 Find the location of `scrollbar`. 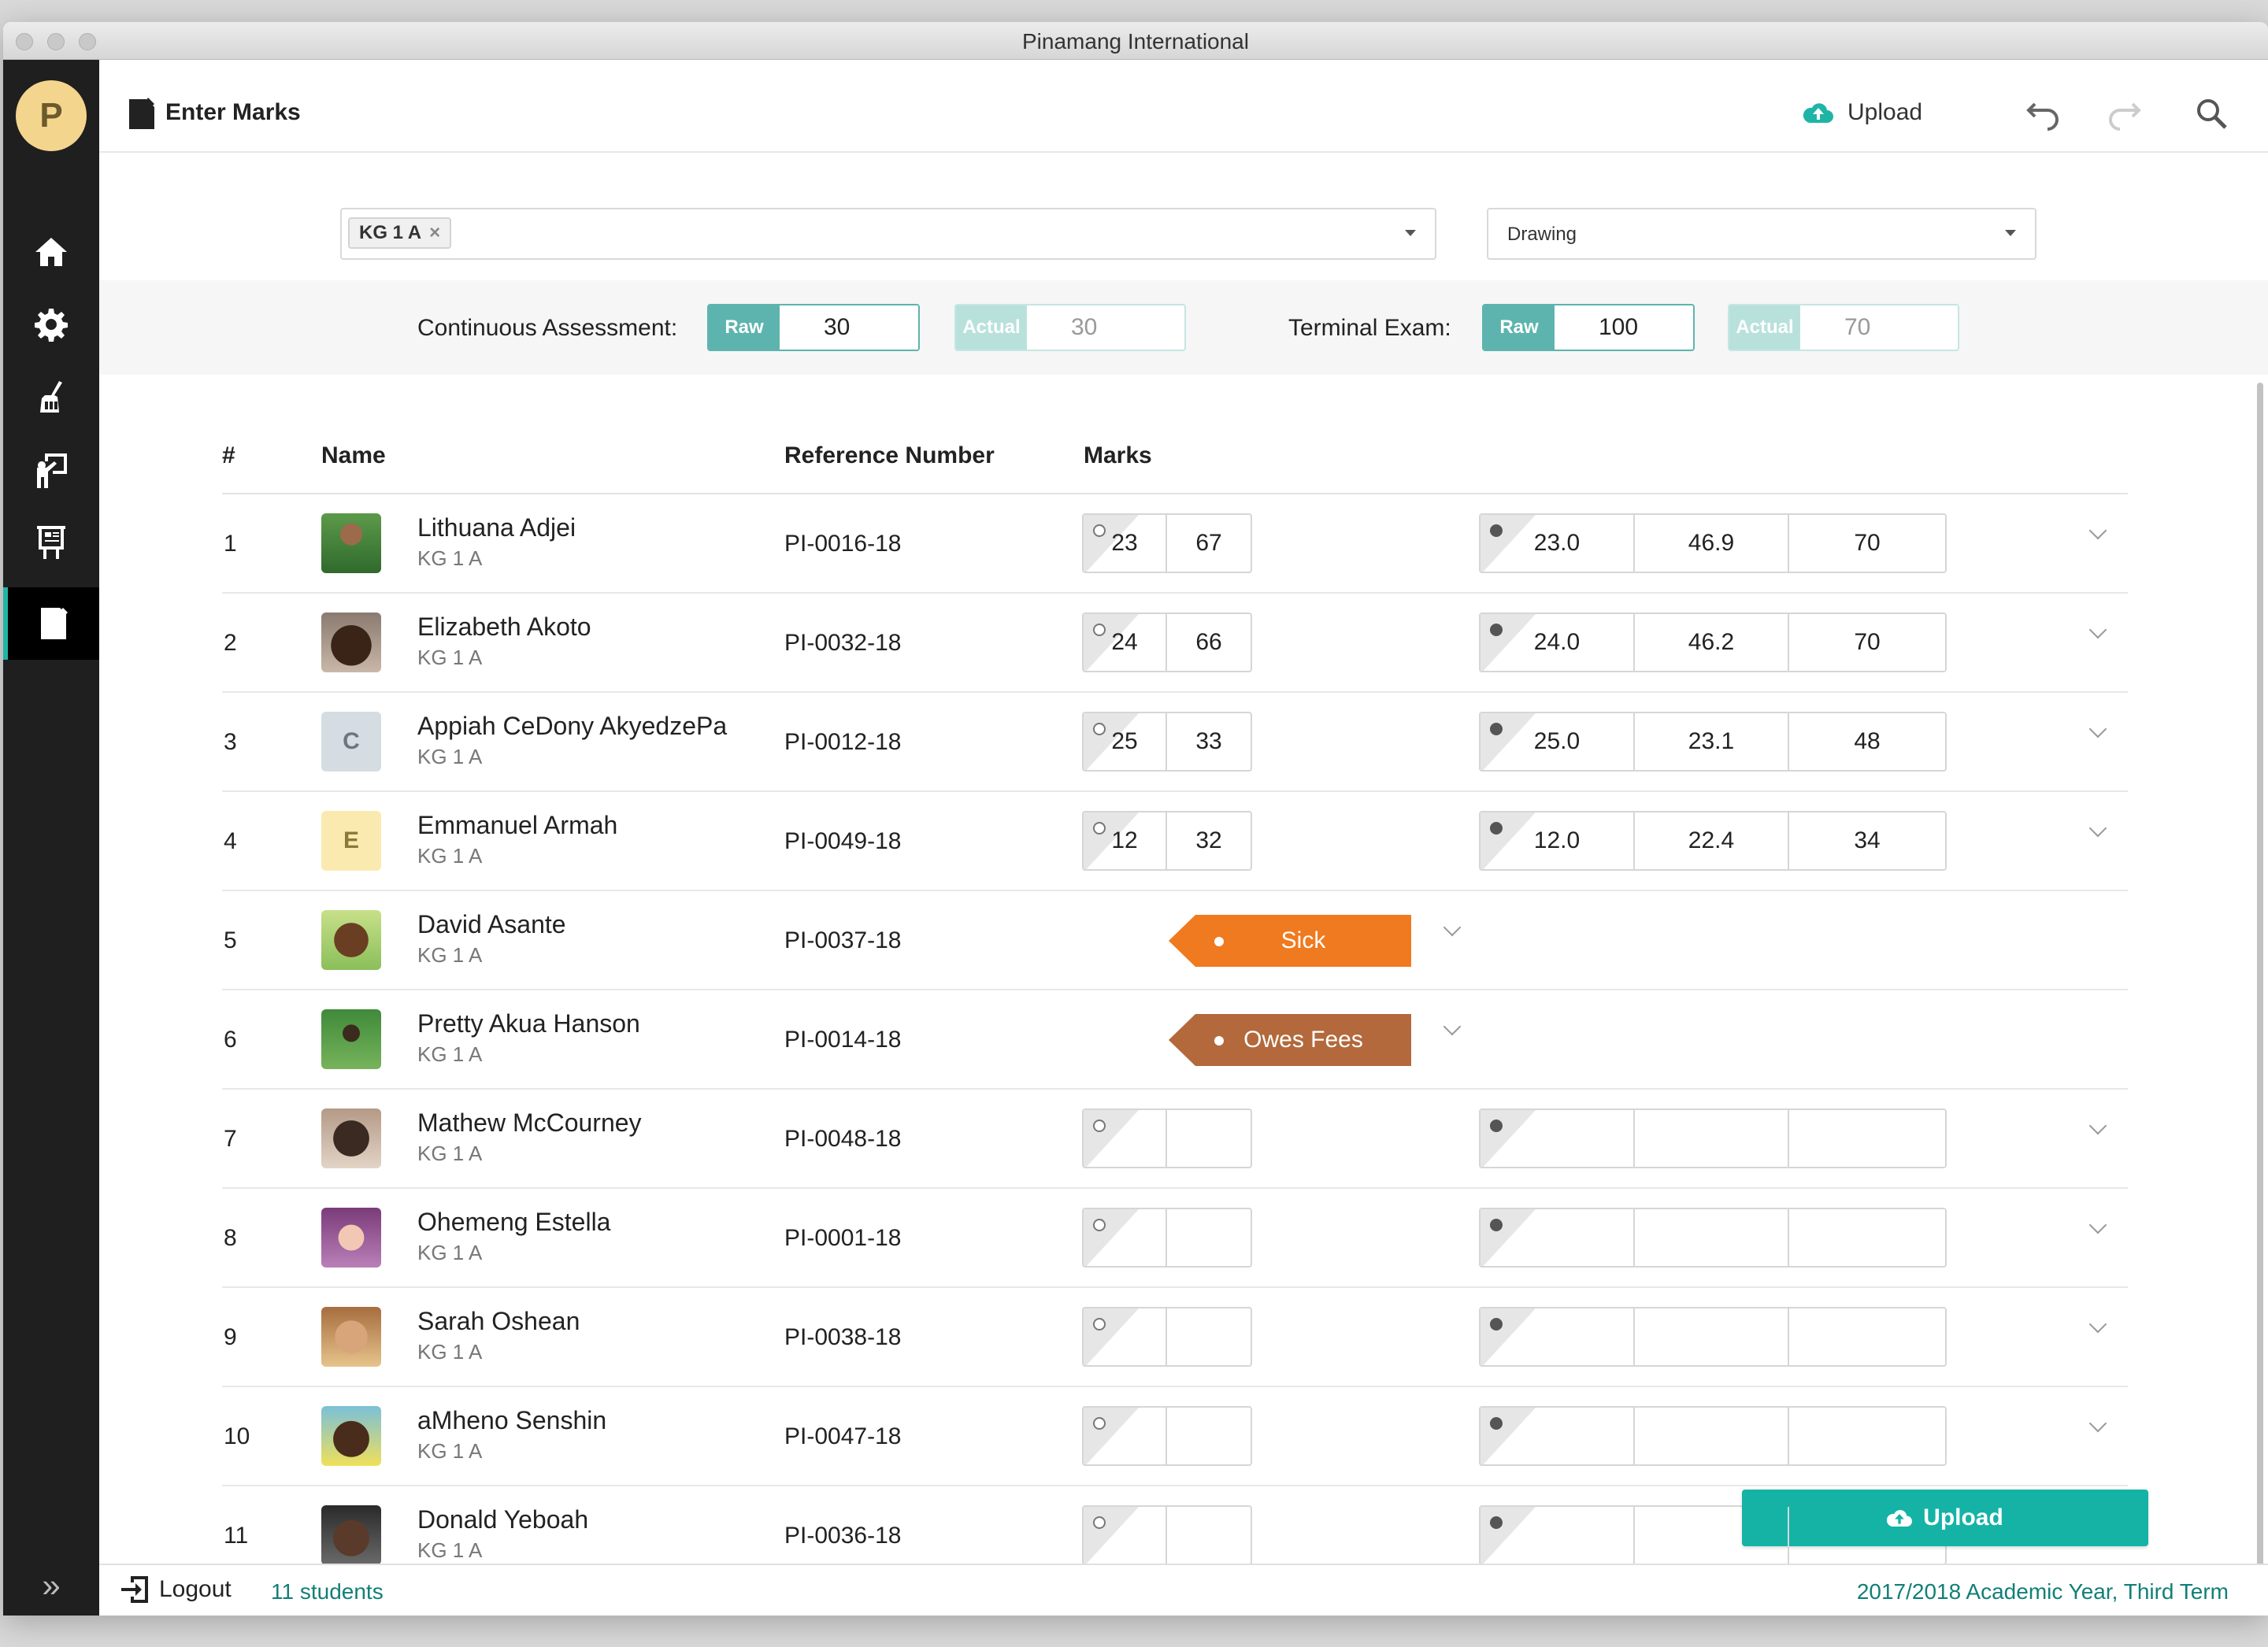

scrollbar is located at coordinates (2260, 1000).